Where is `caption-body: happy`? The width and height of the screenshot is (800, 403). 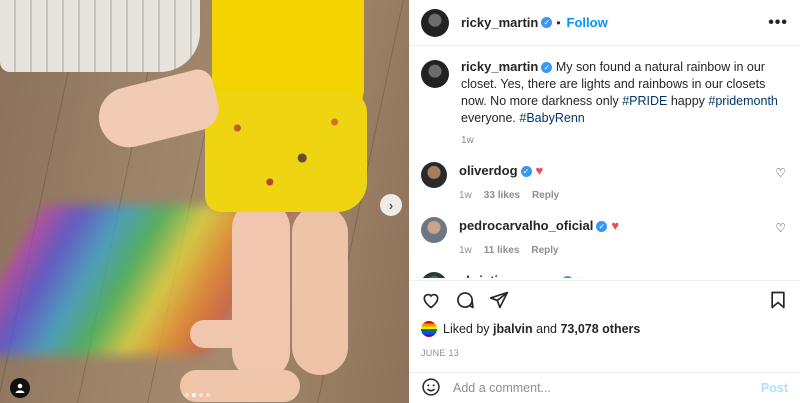
caption-body: happy is located at coordinates (687, 101).